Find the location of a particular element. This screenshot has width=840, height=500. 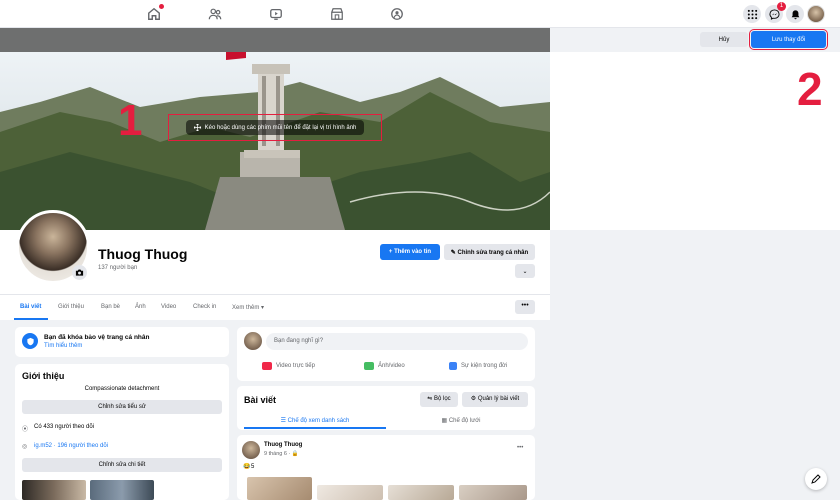

lock-icon: 🔒 is located at coordinates (295, 454).